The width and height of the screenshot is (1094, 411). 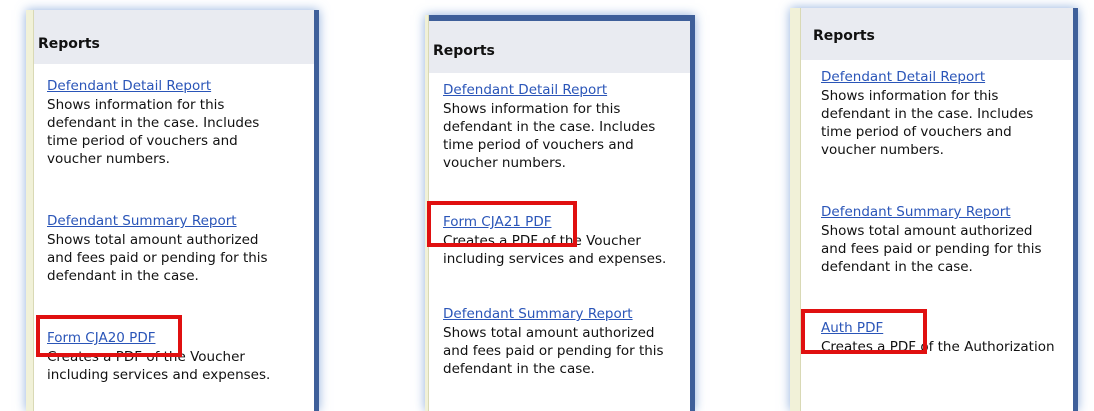 What do you see at coordinates (948, 328) in the screenshot?
I see `auth-pdf-link: Auth PDF` at bounding box center [948, 328].